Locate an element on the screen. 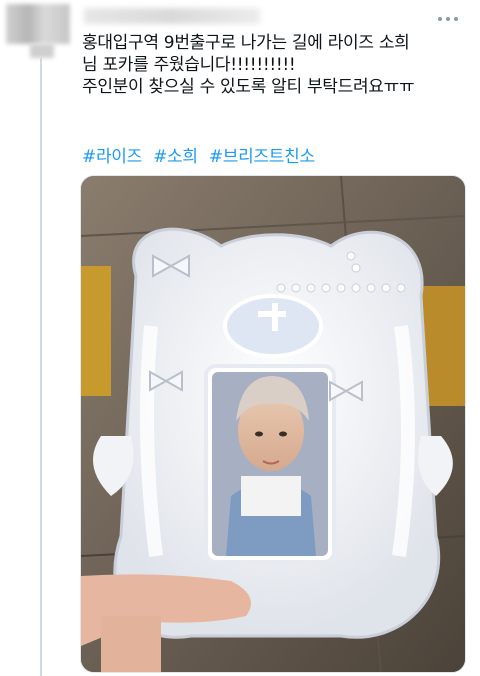 The height and width of the screenshot is (676, 480). blurred-username is located at coordinates (172, 16).